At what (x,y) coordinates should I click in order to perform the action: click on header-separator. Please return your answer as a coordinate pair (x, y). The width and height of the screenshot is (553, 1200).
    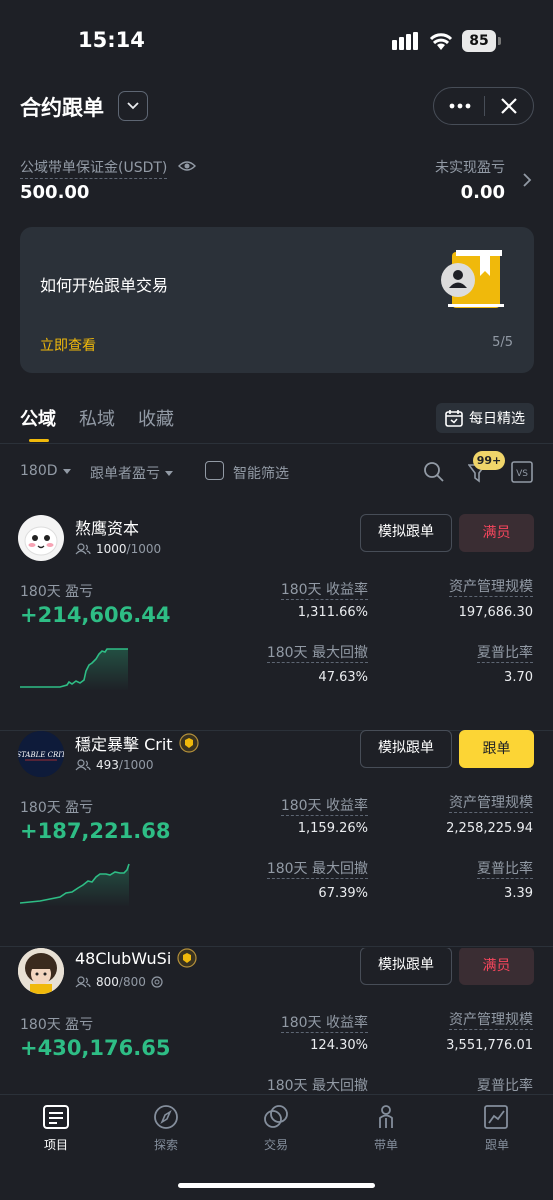
    Looking at the image, I should click on (484, 106).